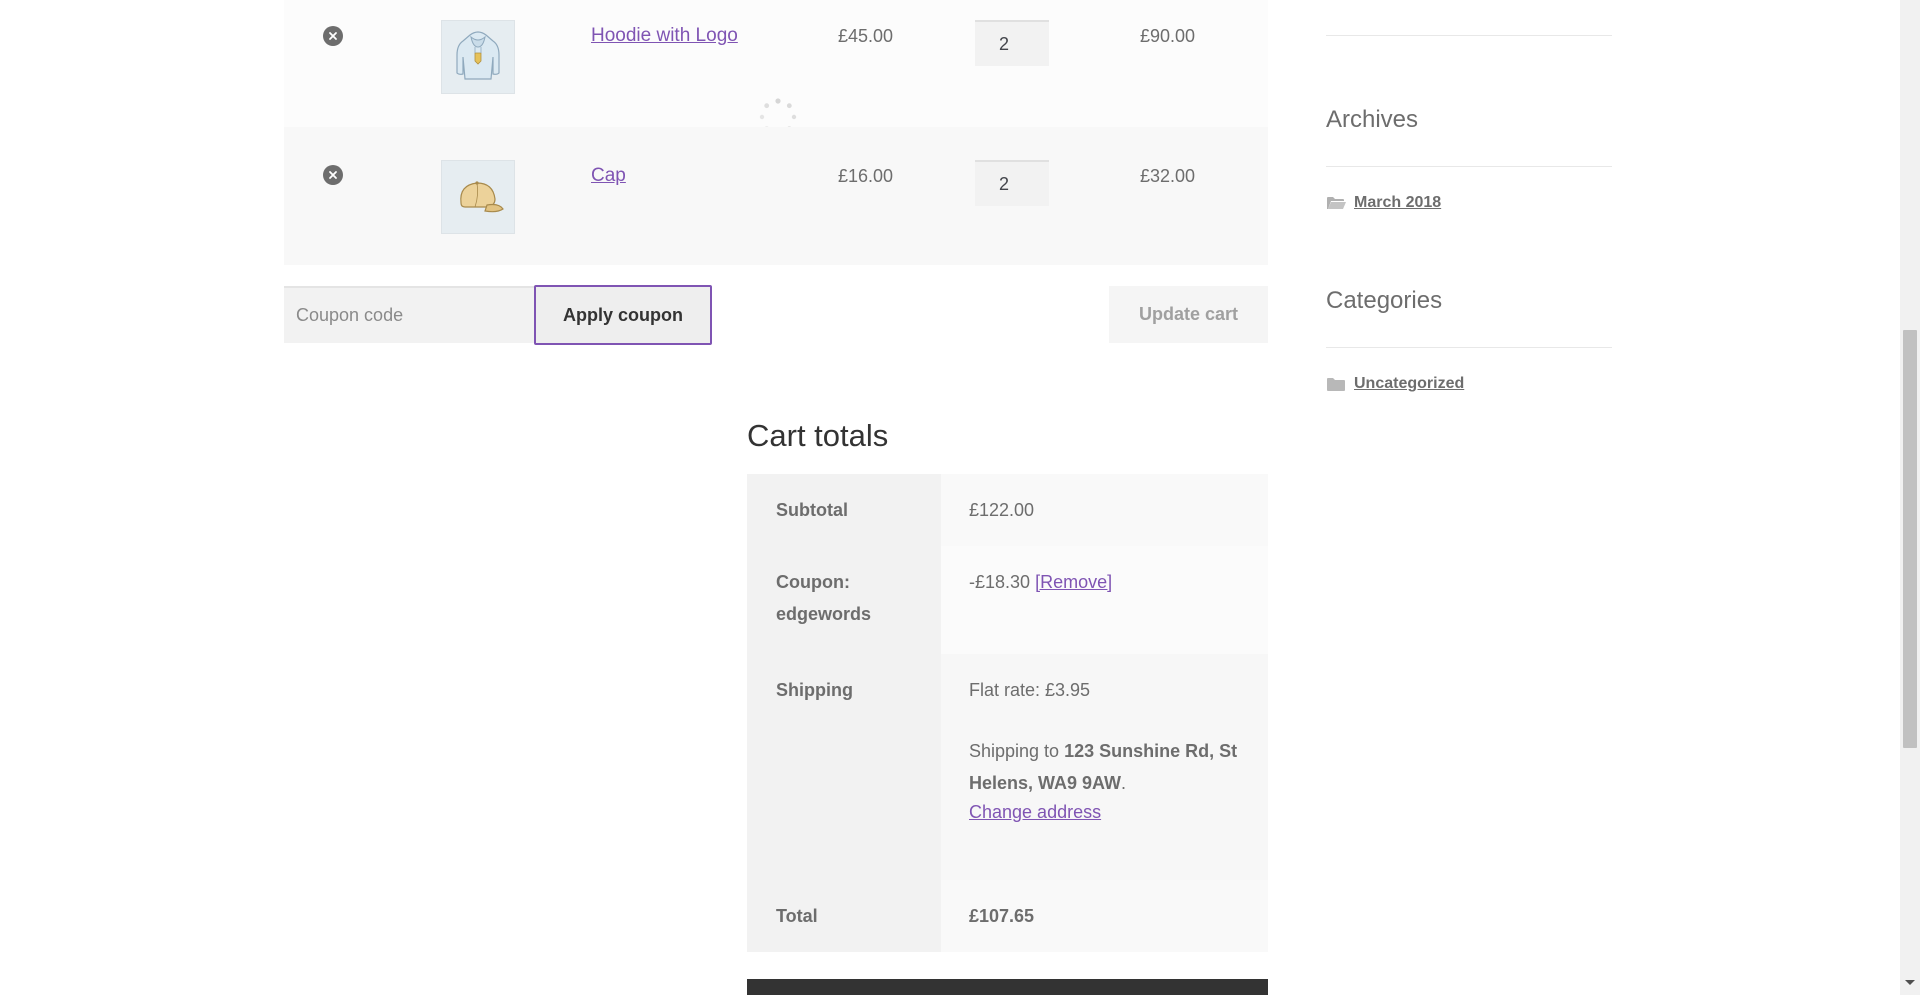 The width and height of the screenshot is (1920, 995). Describe the element at coordinates (812, 510) in the screenshot. I see `subtotal-label: Subtotal` at that location.